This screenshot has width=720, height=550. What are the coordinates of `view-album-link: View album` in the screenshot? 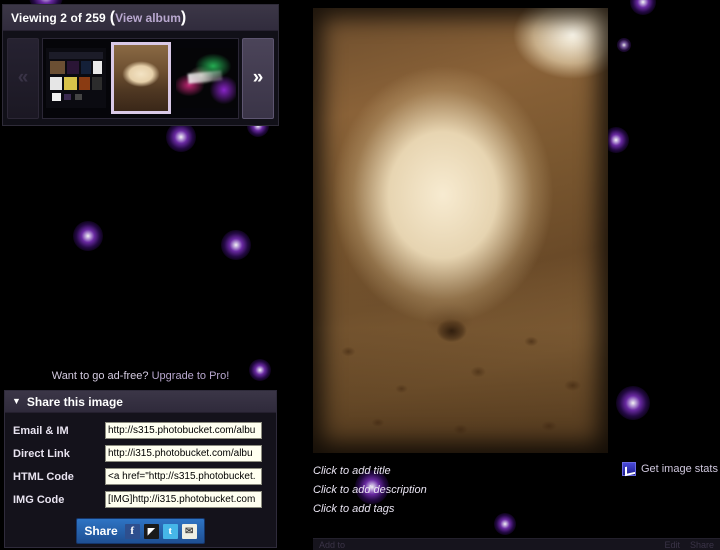 It's located at (148, 18).